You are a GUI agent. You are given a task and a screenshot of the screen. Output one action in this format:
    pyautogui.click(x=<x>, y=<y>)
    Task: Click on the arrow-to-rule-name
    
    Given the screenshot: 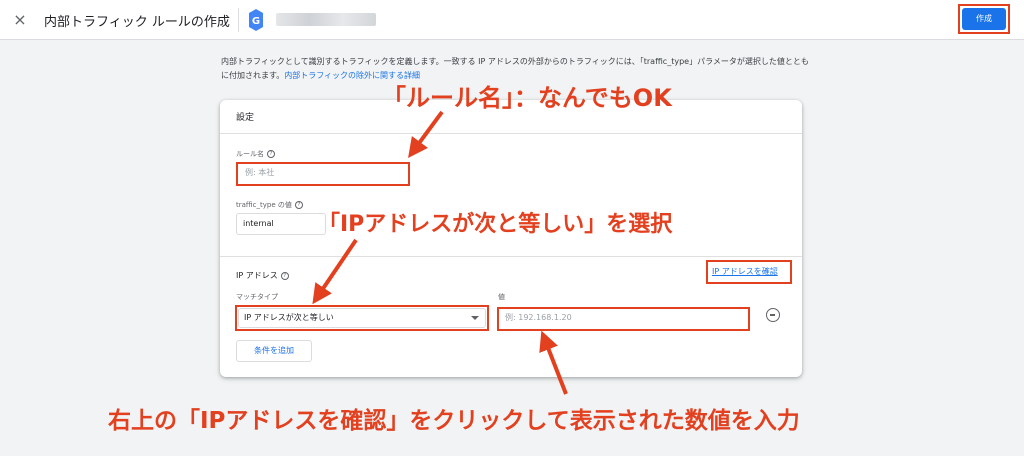 What is the action you would take?
    pyautogui.click(x=426, y=134)
    